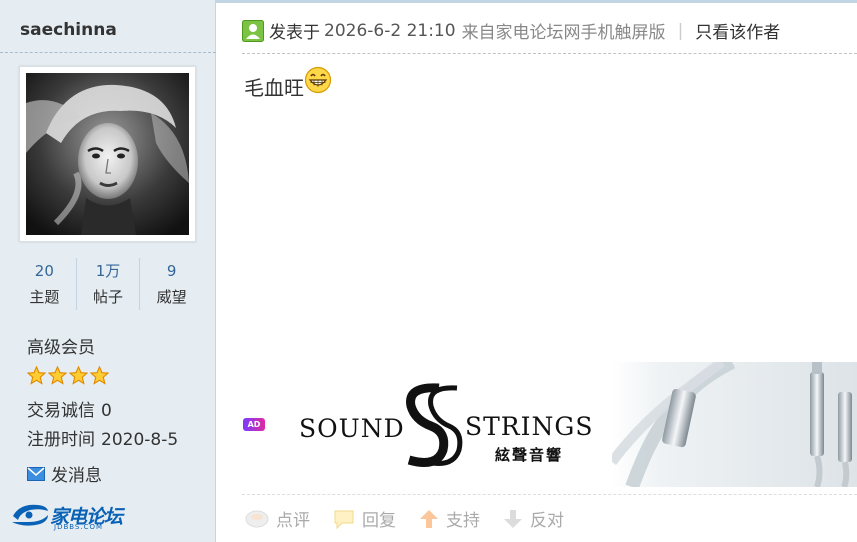 Image resolution: width=857 pixels, height=542 pixels. What do you see at coordinates (547, 521) in the screenshot?
I see `oppose-label: 反对` at bounding box center [547, 521].